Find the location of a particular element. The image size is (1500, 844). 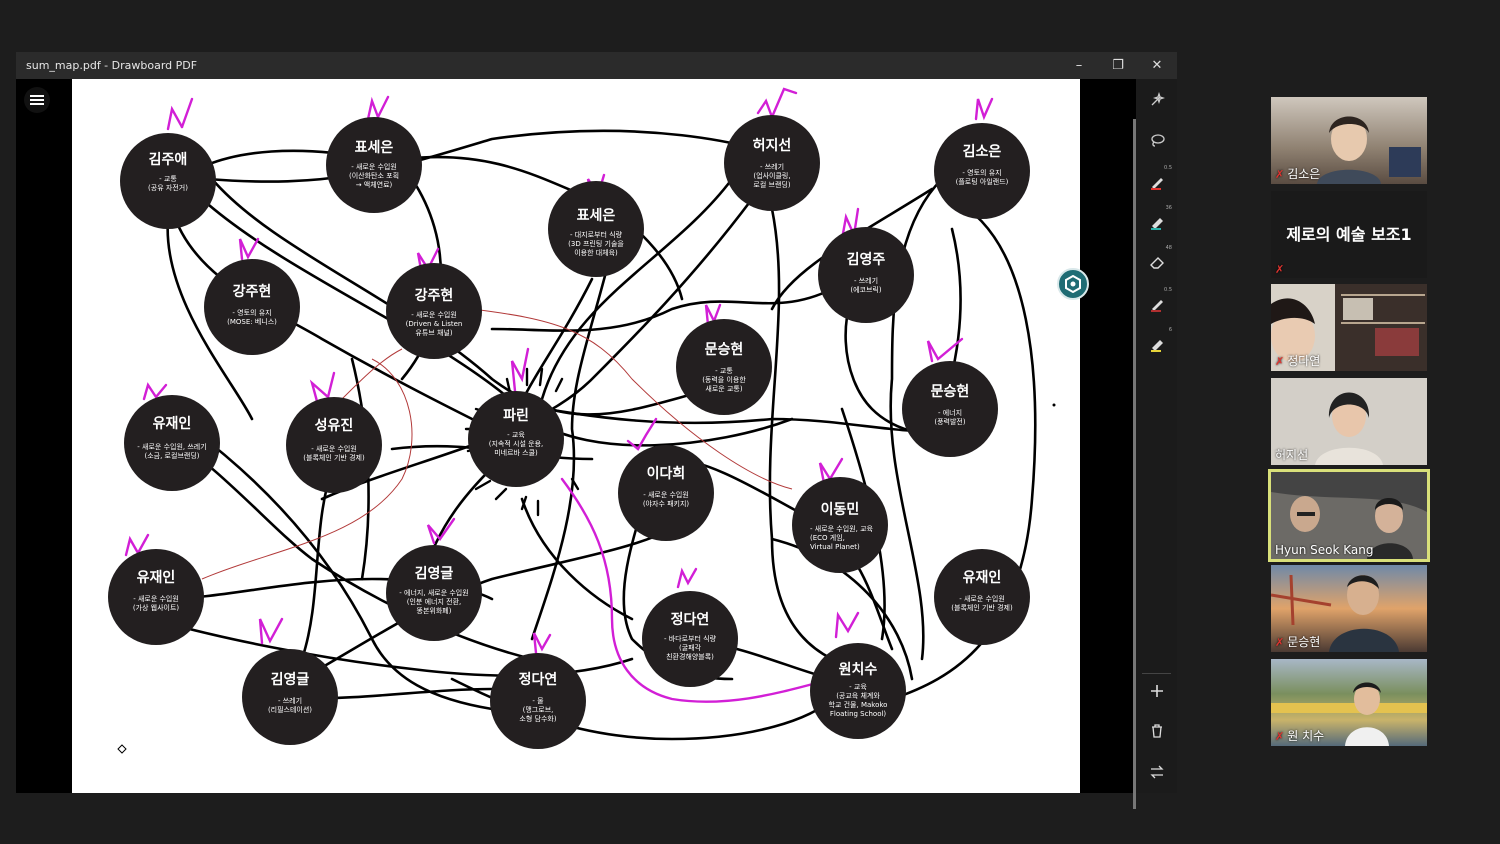

topic-node: 파린 - 교육 (지속적 시설 운용, 미네르바 스쿨) is located at coordinates (516, 439).